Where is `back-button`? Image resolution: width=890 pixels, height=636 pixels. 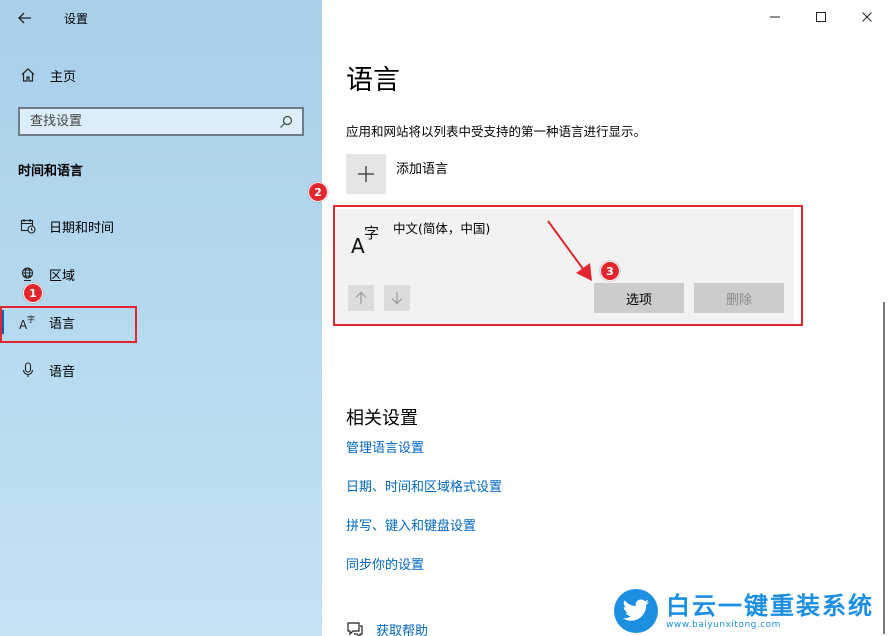 back-button is located at coordinates (25, 18).